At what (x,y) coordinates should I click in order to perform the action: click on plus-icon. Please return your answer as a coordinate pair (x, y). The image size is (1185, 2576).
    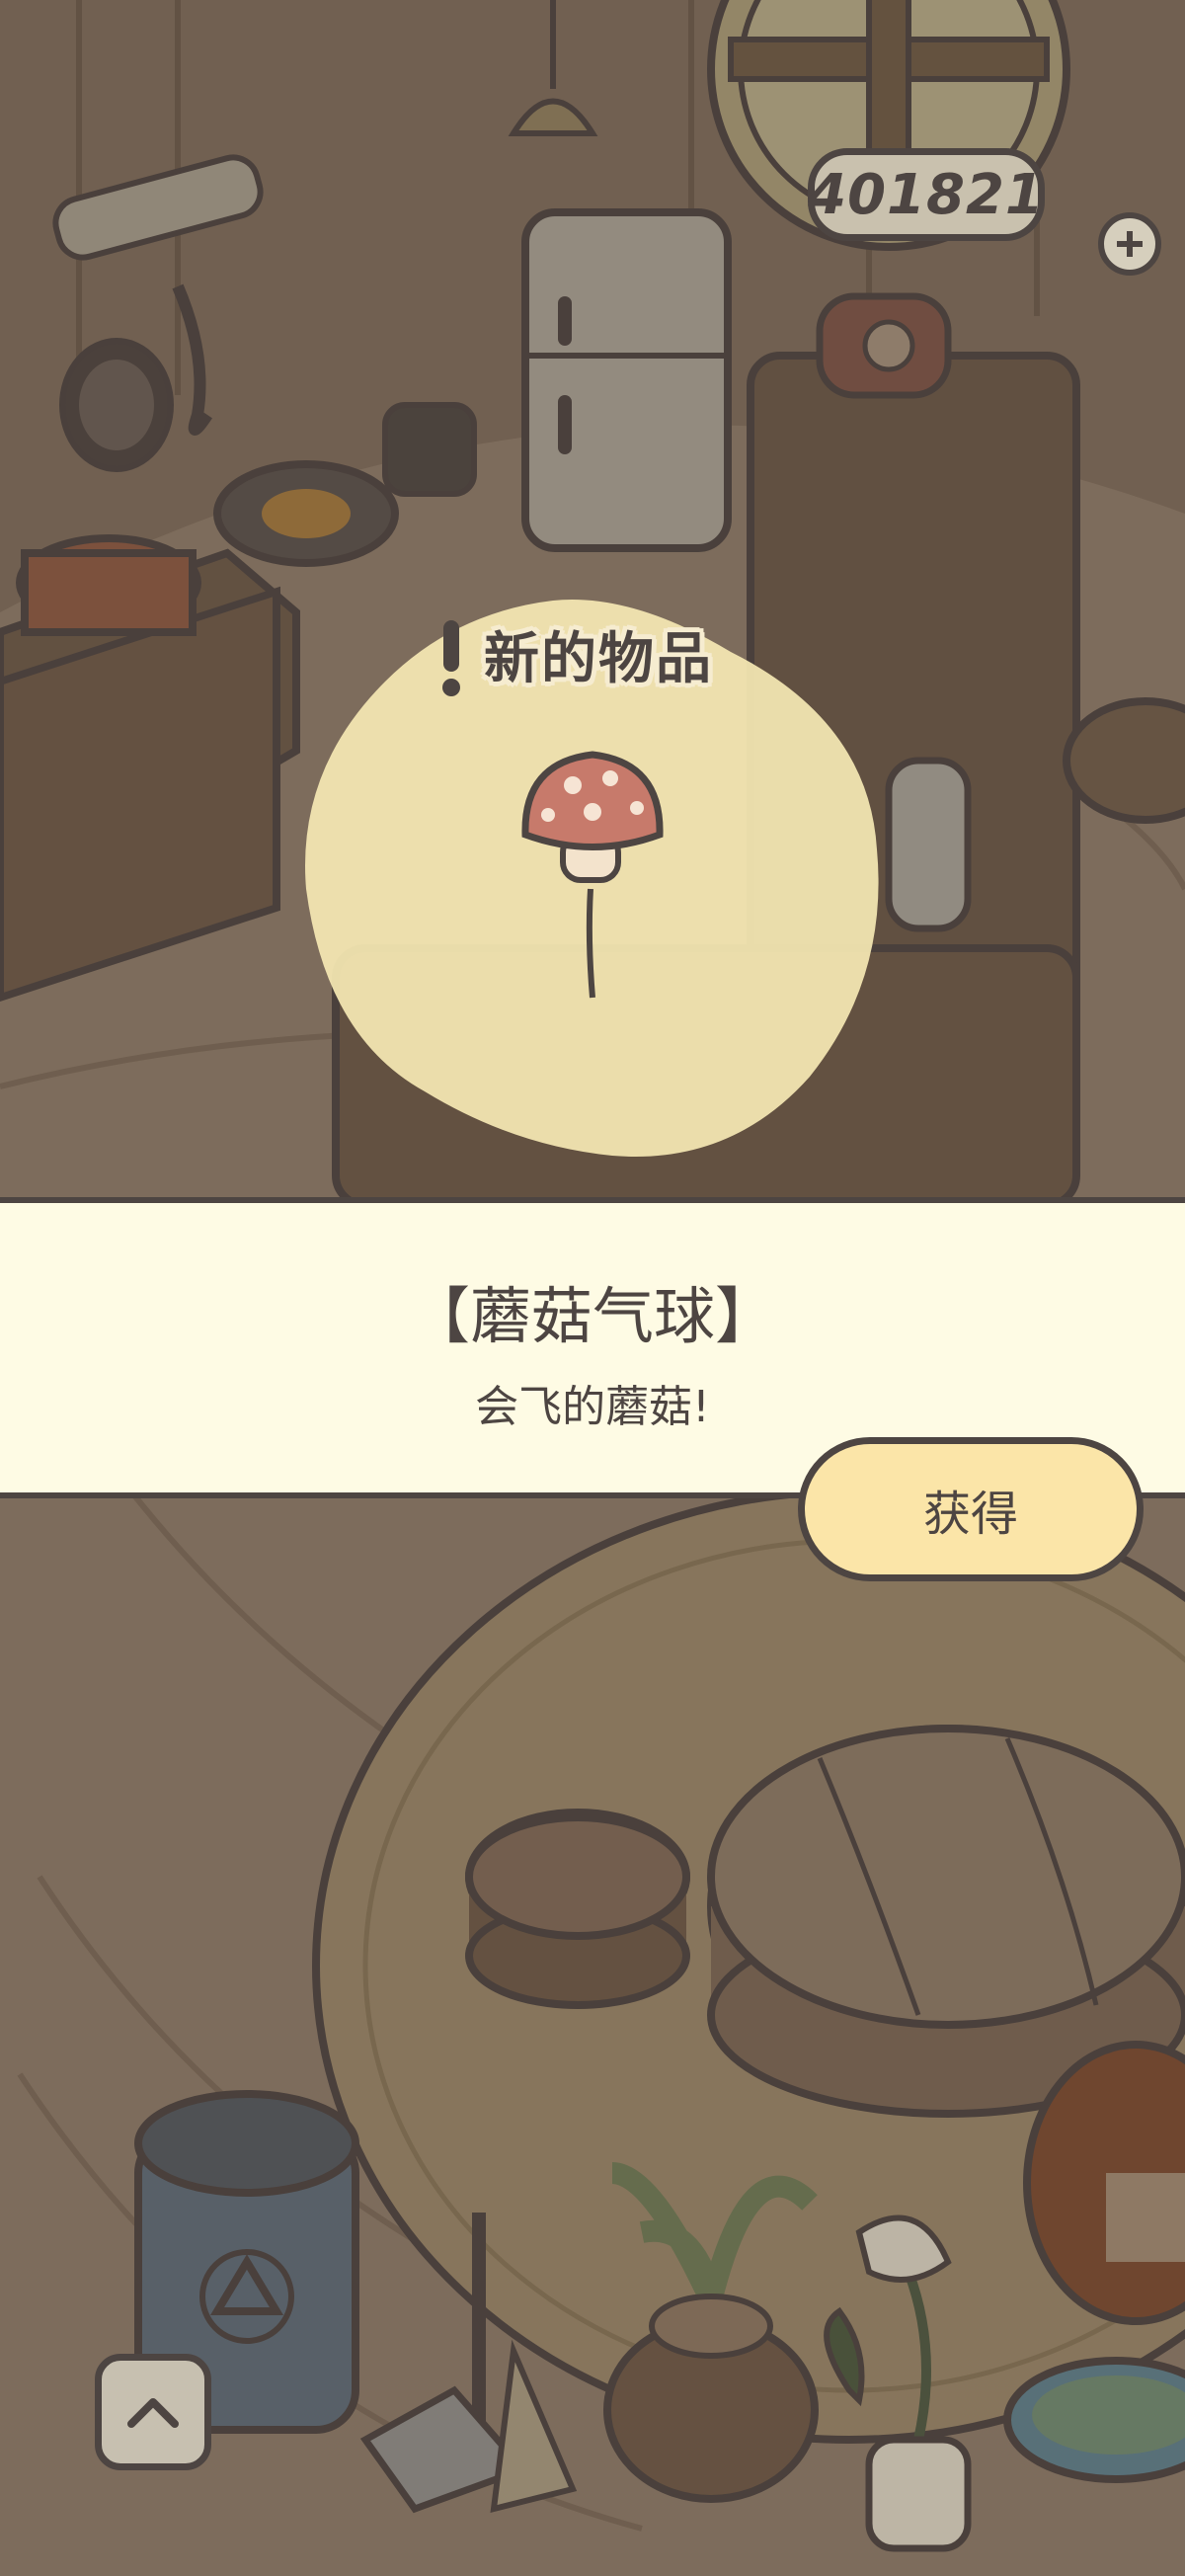
    Looking at the image, I should click on (1130, 244).